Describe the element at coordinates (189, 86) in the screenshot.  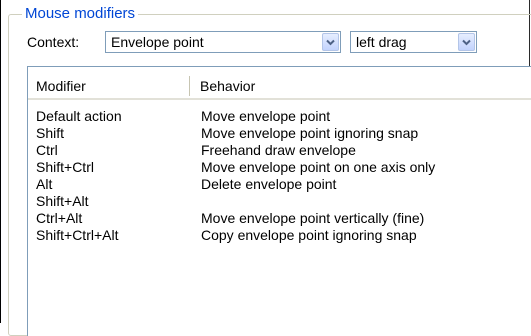
I see `column-divider` at that location.